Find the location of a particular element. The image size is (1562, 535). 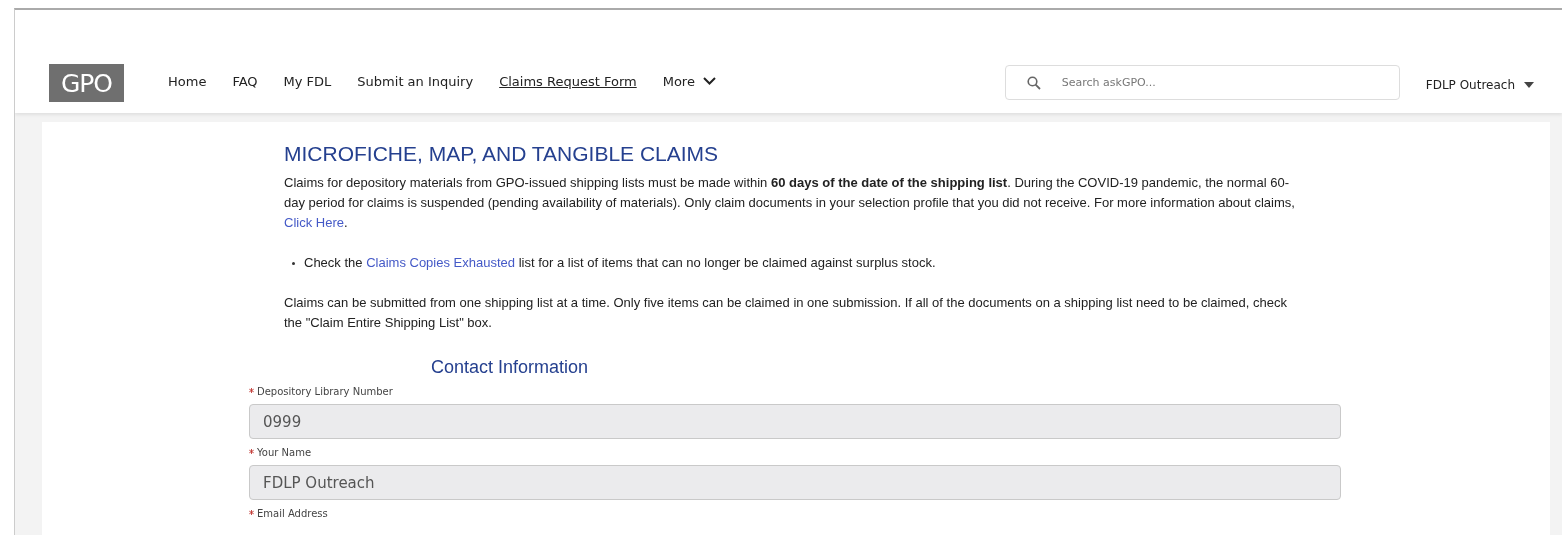

field-label: Your Name is located at coordinates (284, 452).